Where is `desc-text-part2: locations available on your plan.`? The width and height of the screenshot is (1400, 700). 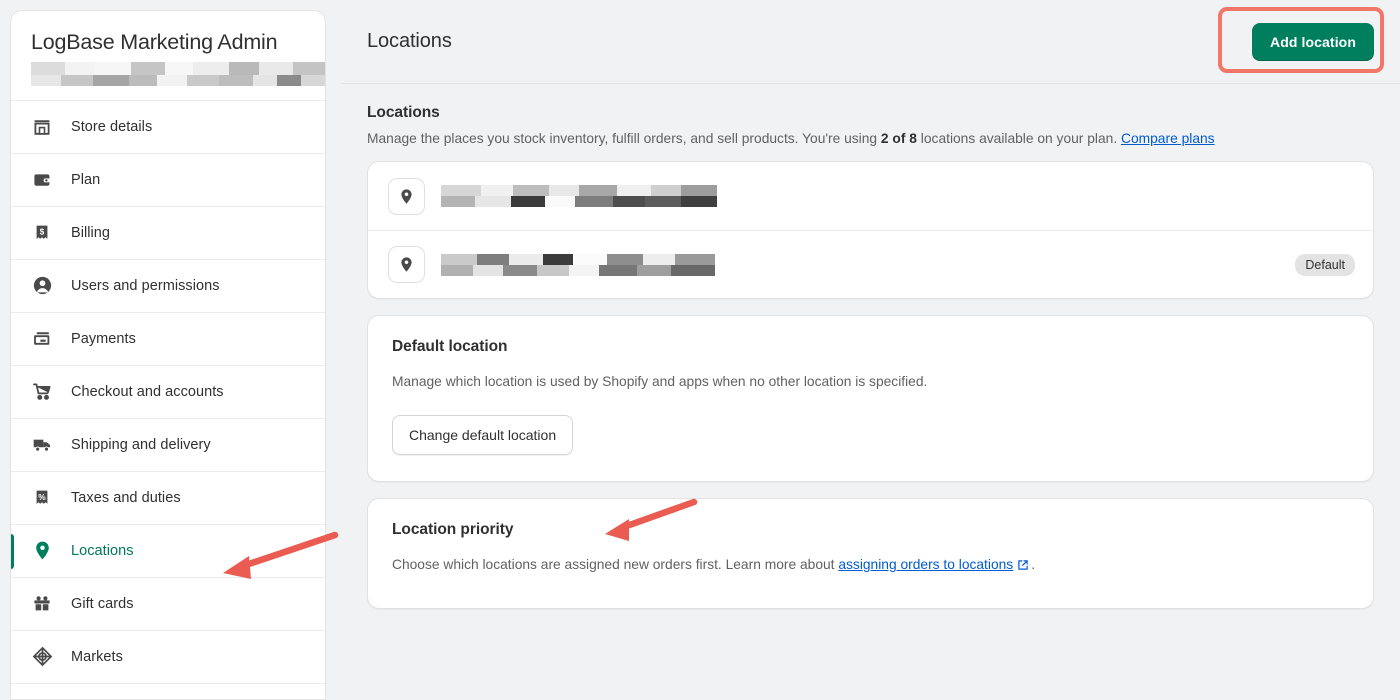 desc-text-part2: locations available on your plan. is located at coordinates (1018, 138).